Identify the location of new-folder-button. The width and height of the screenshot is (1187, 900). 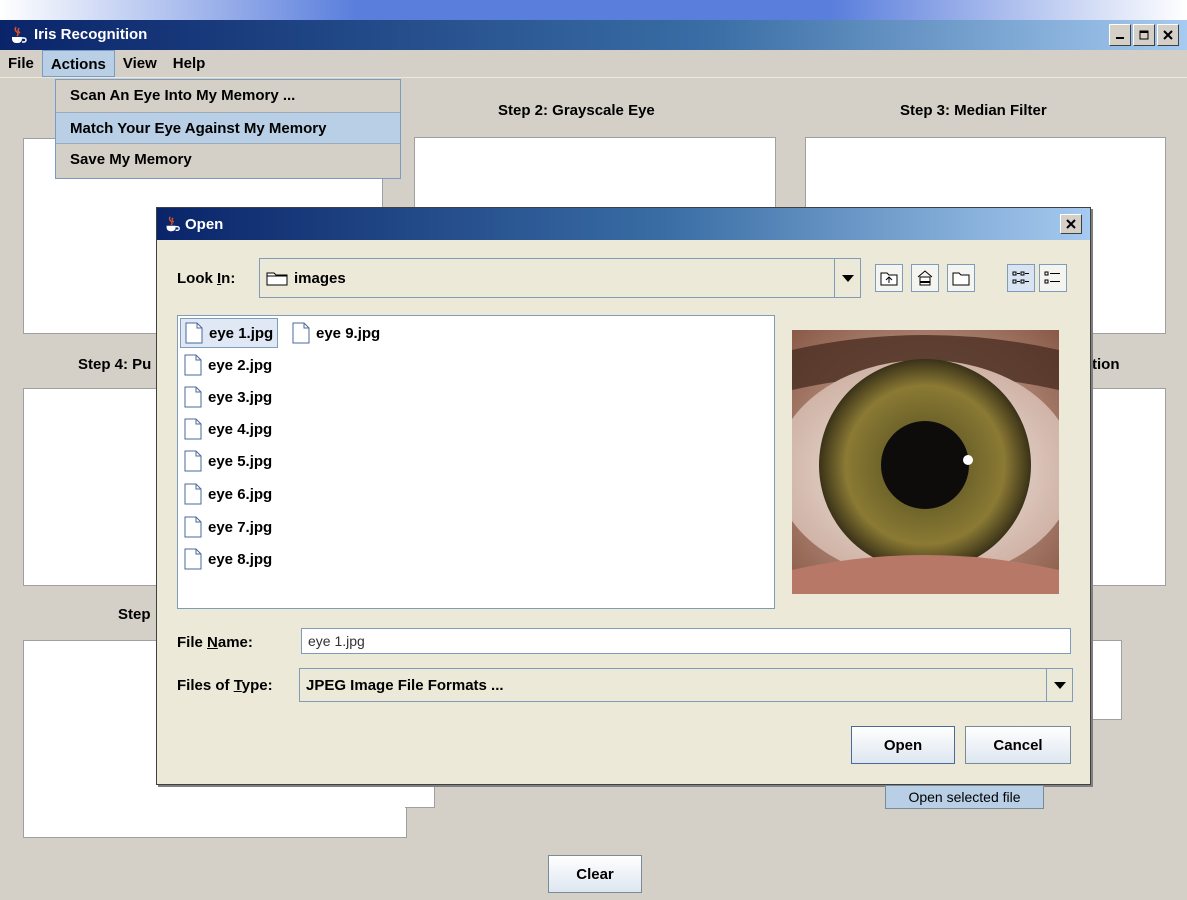
(961, 278).